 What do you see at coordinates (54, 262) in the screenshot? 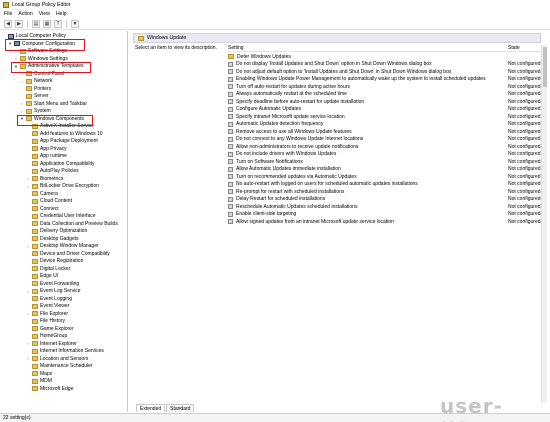
I see `tree-item: Device Registration` at bounding box center [54, 262].